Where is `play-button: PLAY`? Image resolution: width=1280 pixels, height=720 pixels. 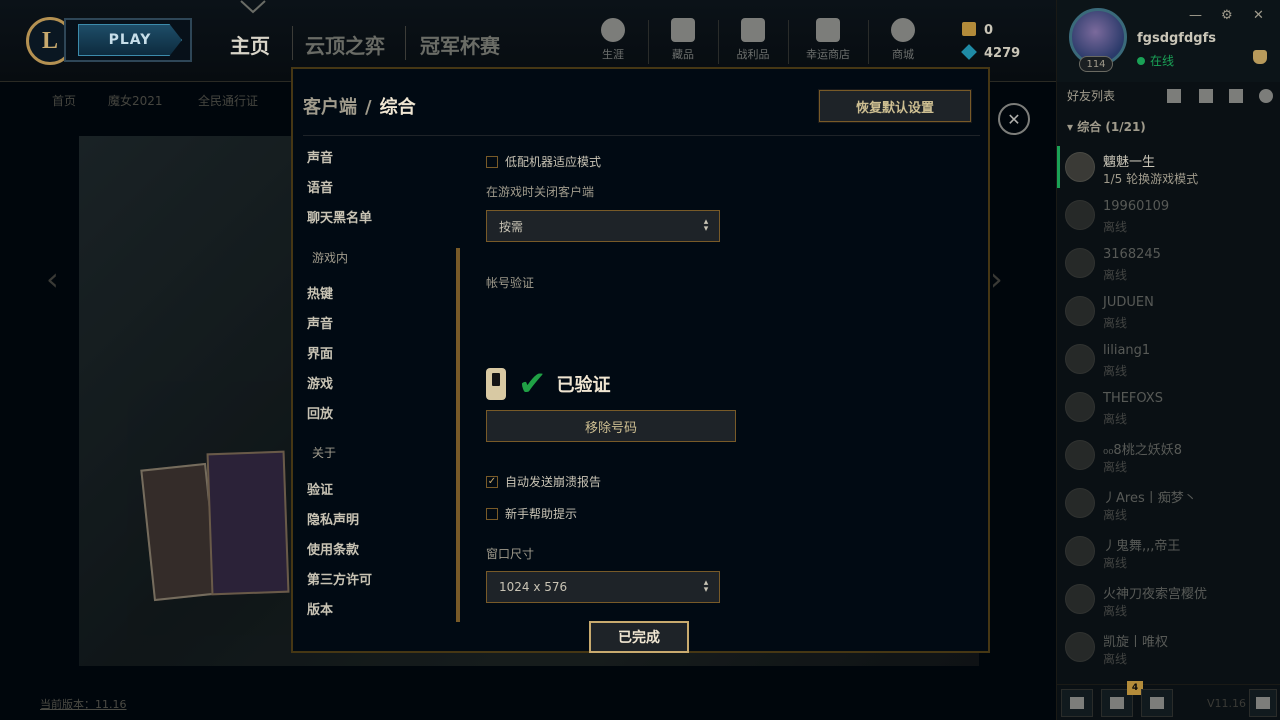 play-button: PLAY is located at coordinates (130, 40).